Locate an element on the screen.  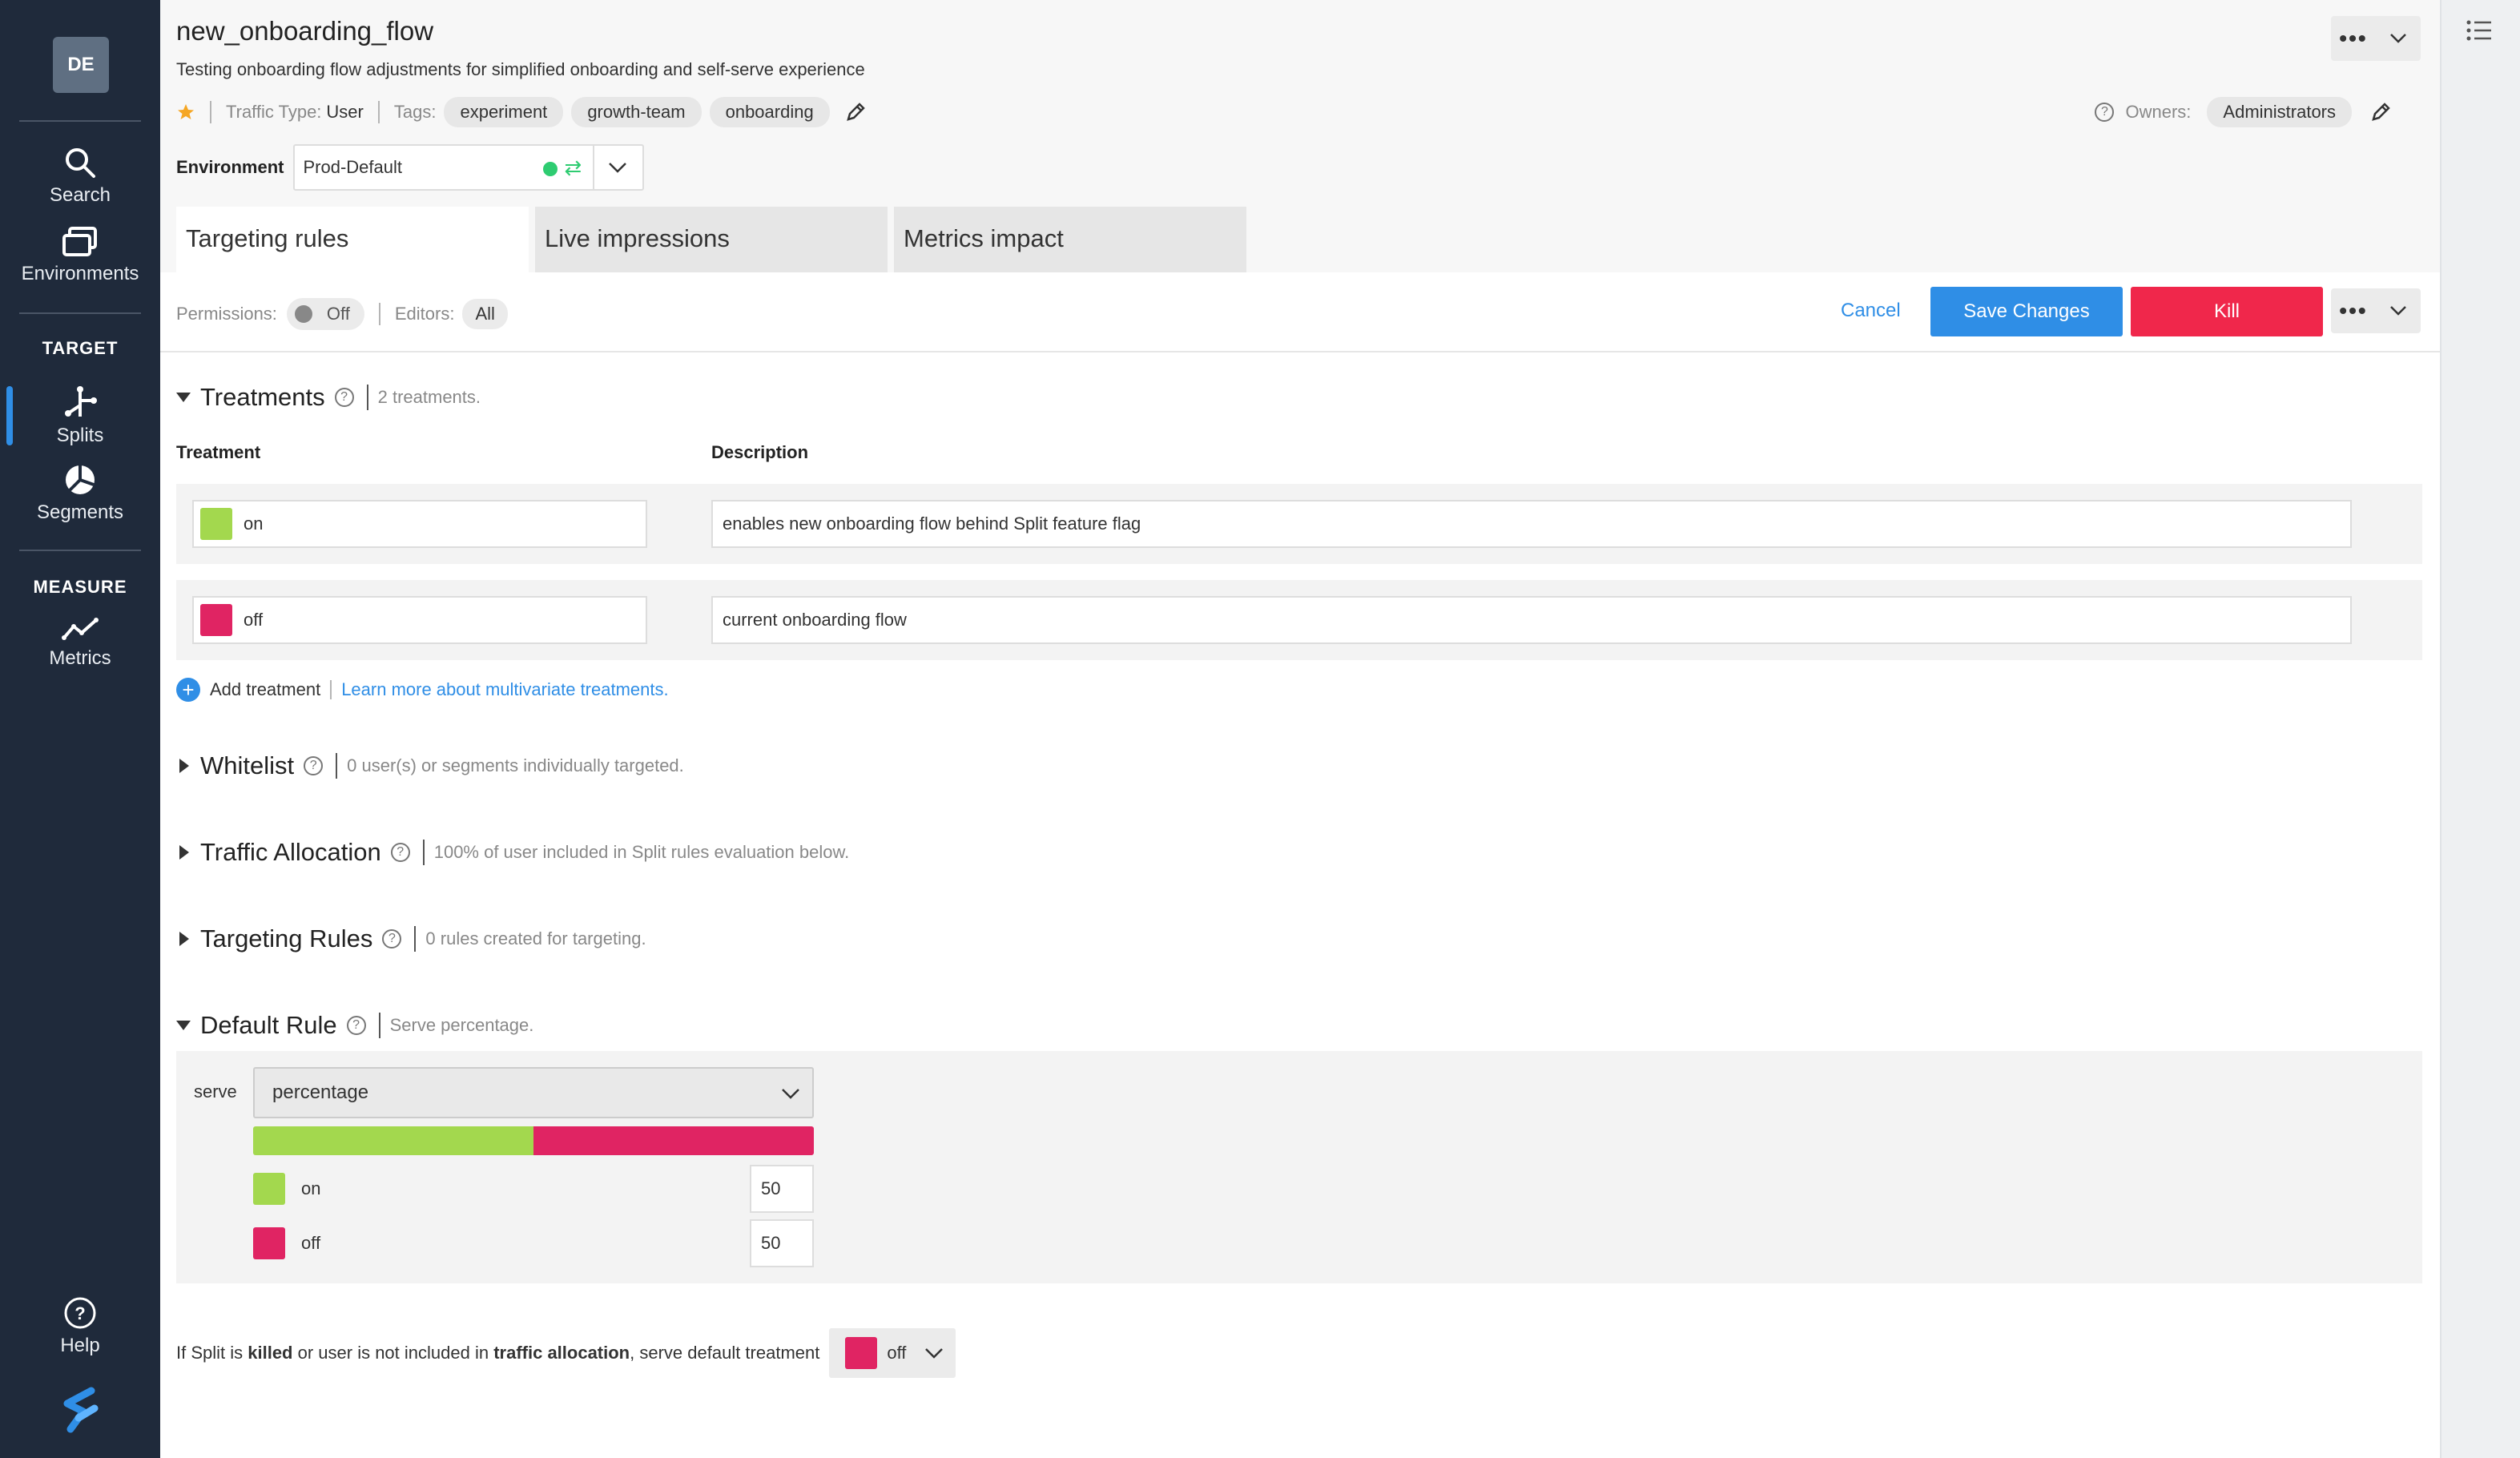
rules-actions-menu: ••• is located at coordinates (2376, 310).